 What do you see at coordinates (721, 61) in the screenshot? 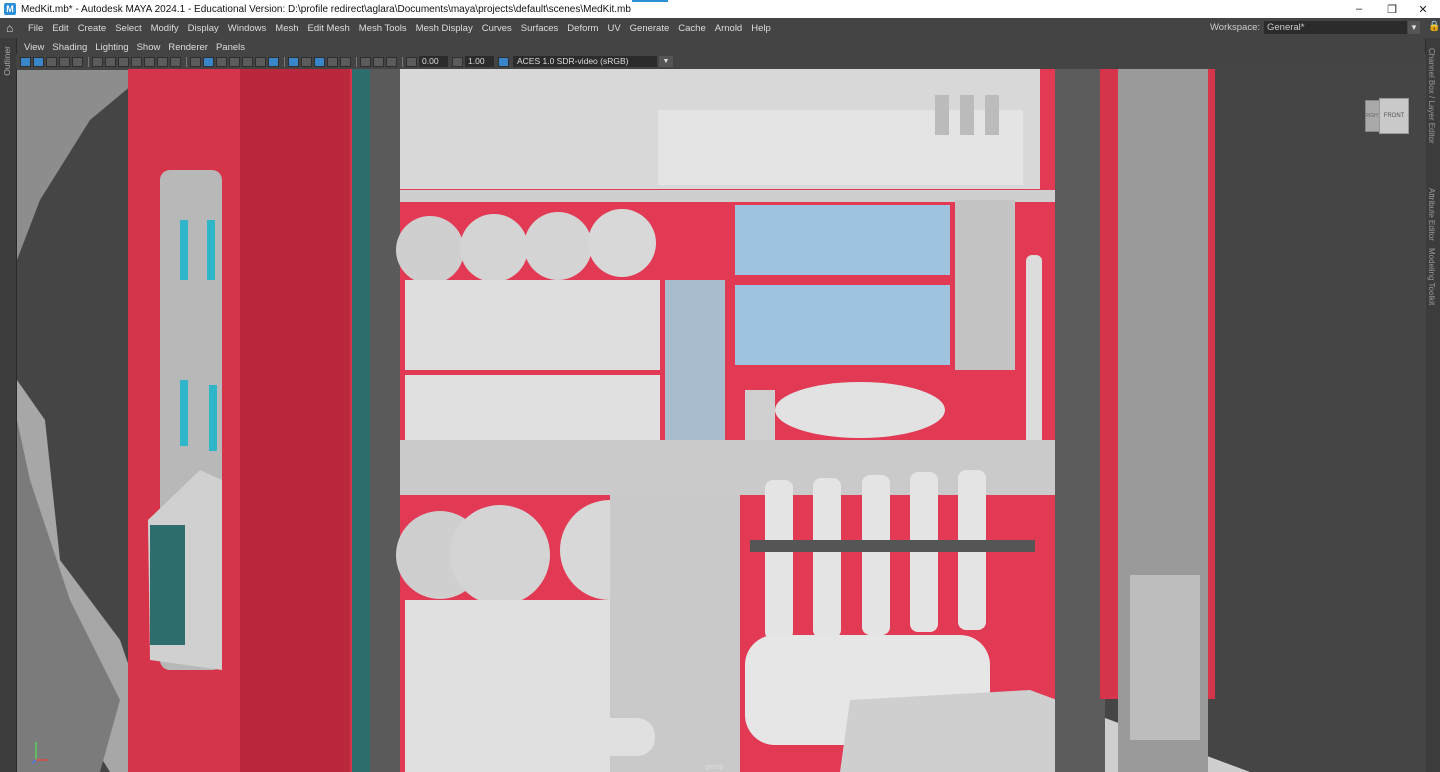
I see `panel-toolbar: 0.00 1.00 ACES 1.0 SDR-video (sRGB) ▼` at bounding box center [721, 61].